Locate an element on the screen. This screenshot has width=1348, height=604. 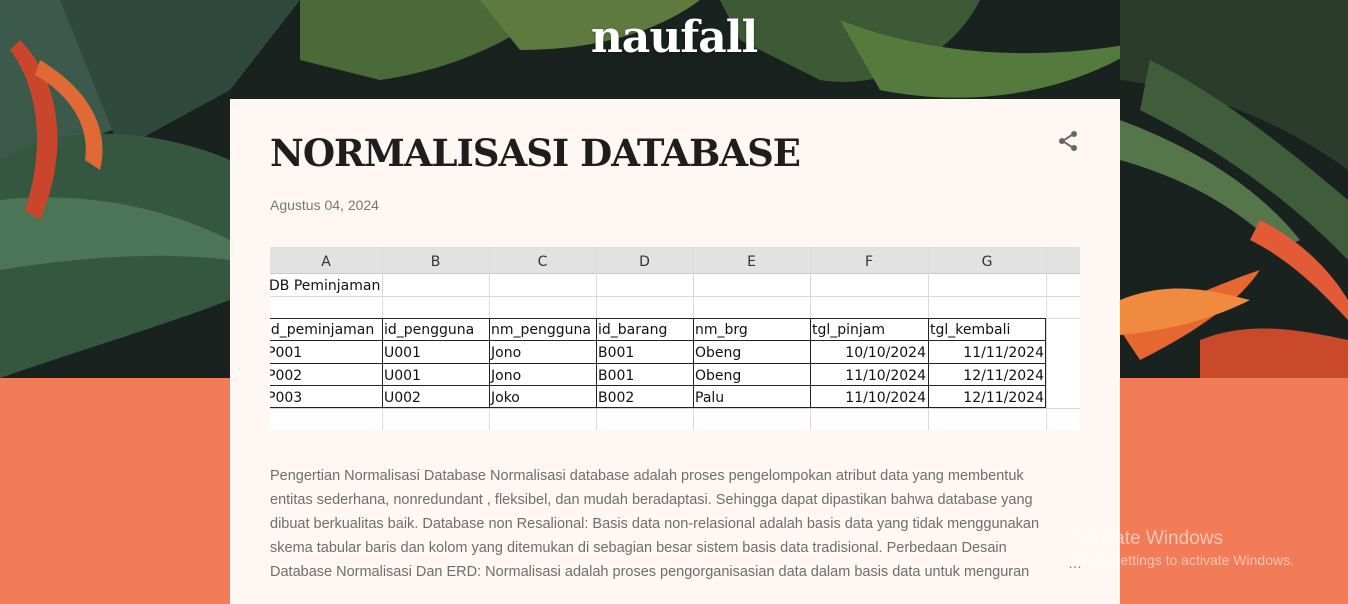
table-cell: P003 is located at coordinates (286, 398).